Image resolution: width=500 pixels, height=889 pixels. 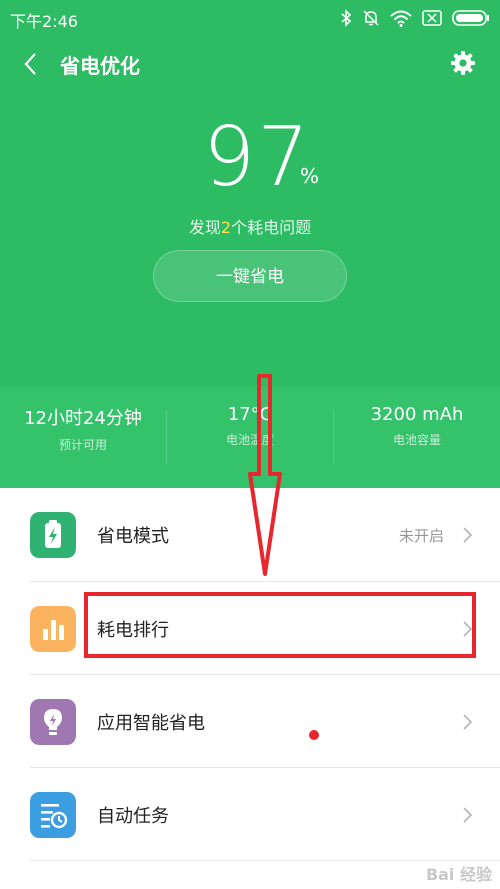 What do you see at coordinates (280, 625) in the screenshot?
I see `highlight-box` at bounding box center [280, 625].